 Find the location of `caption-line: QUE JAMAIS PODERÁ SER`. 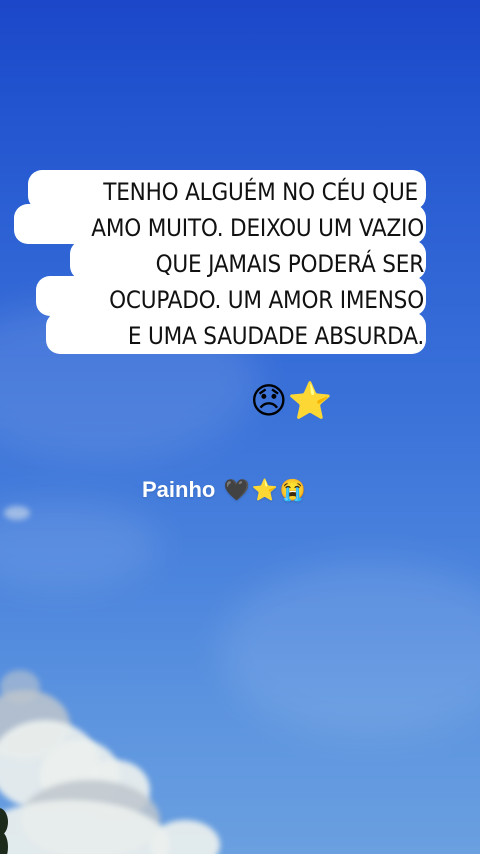

caption-line: QUE JAMAIS PODERÁ SER is located at coordinates (290, 264).